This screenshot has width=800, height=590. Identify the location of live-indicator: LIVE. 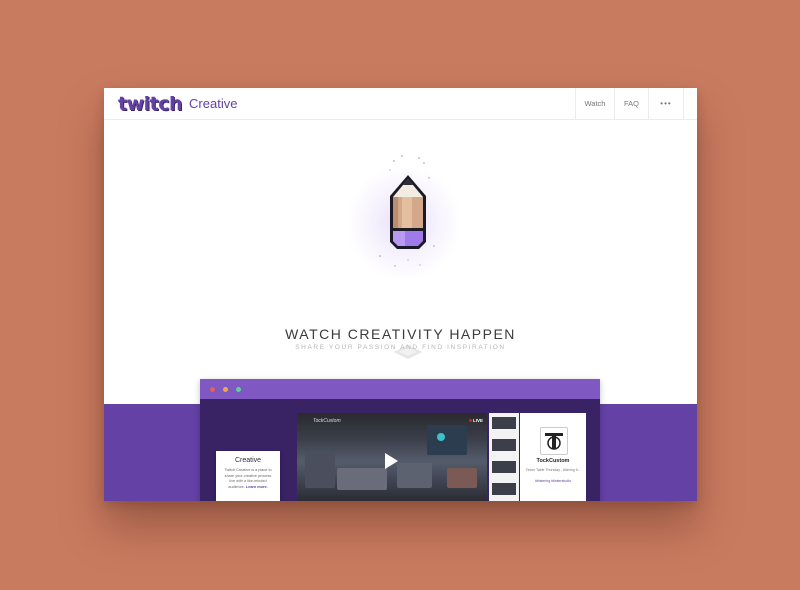
(475, 420).